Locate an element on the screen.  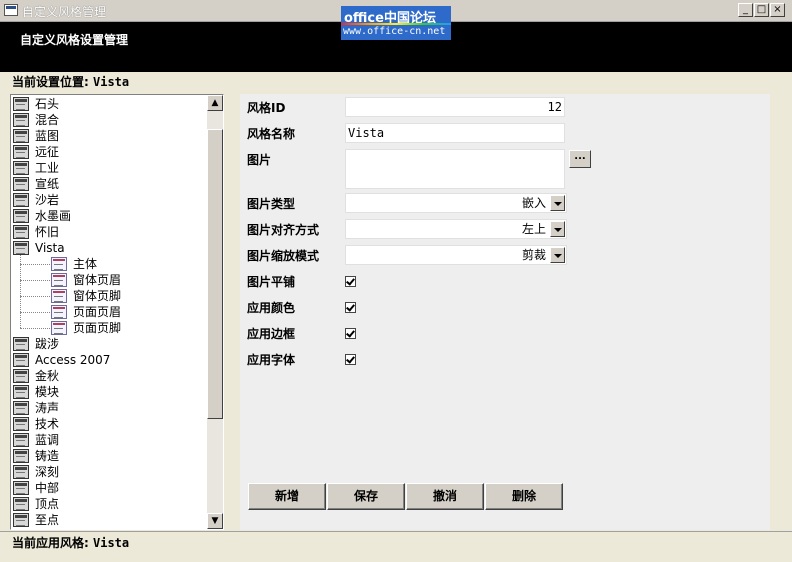
apply-border-checkbox is located at coordinates (350, 333).